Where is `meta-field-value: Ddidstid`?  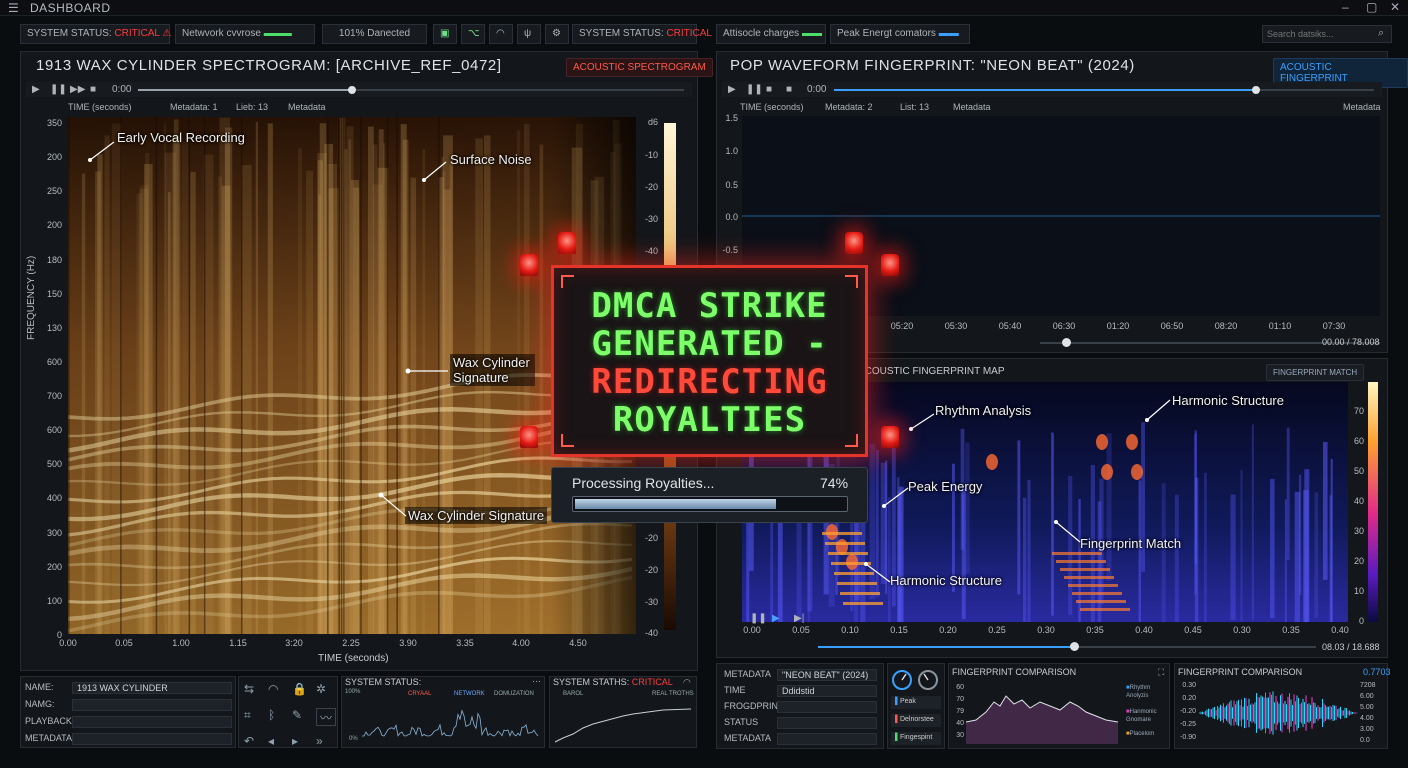 meta-field-value: Ddidstid is located at coordinates (827, 691).